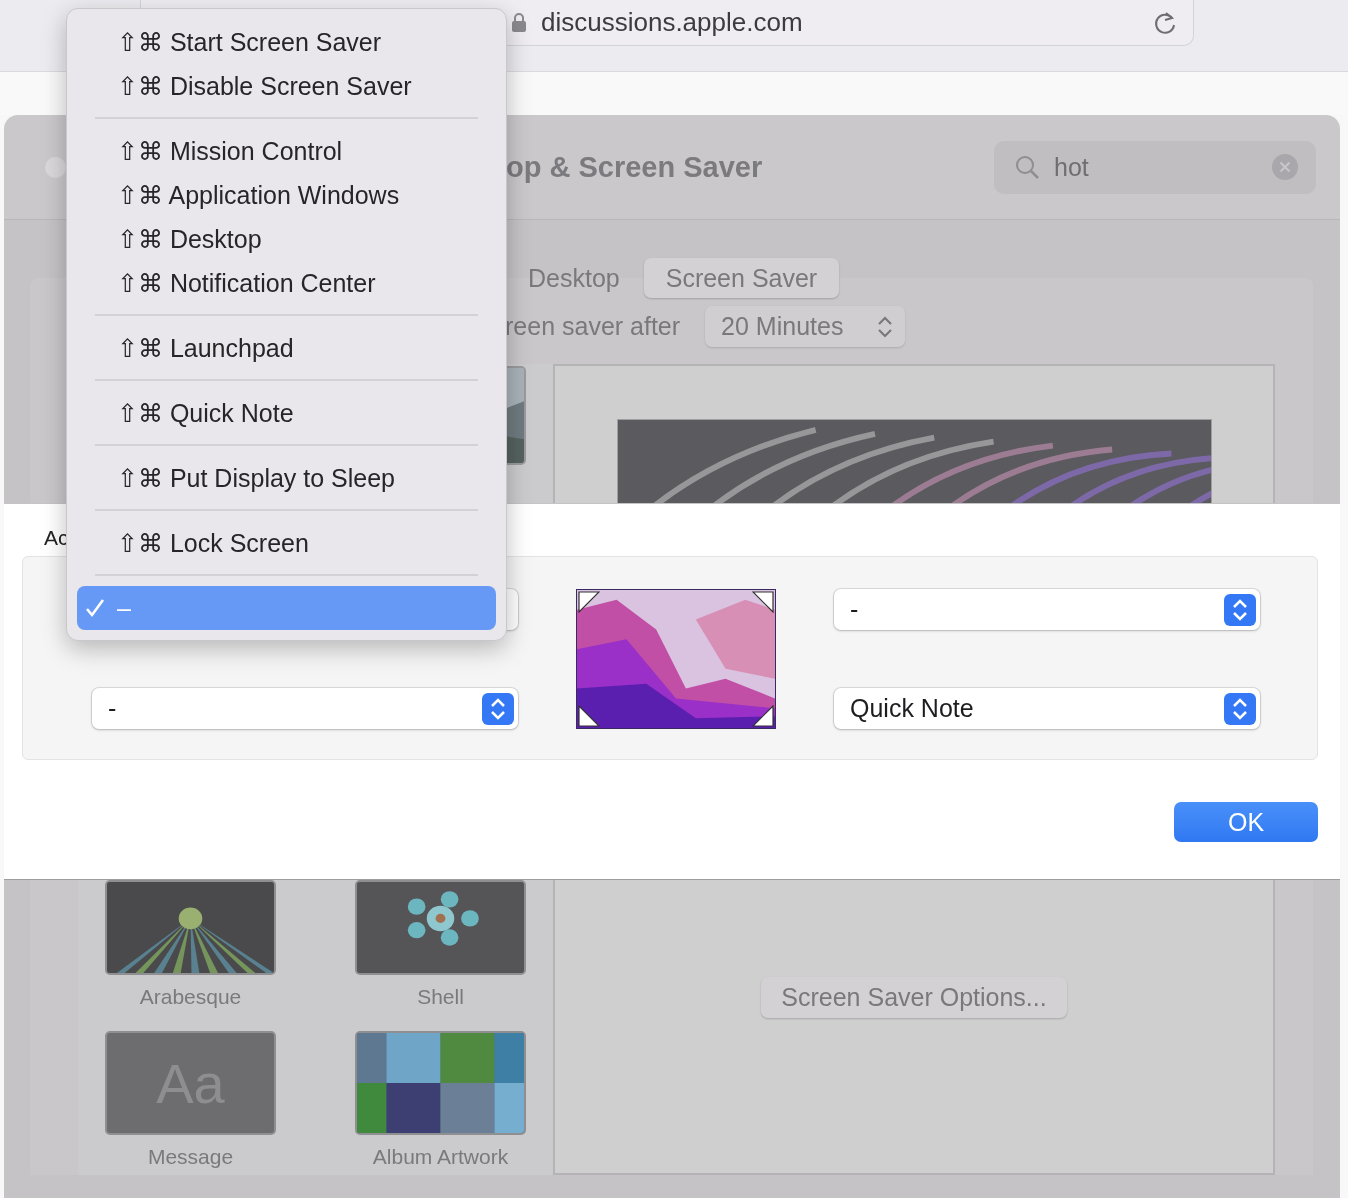 This screenshot has width=1348, height=1198. I want to click on corner-popup: Quick Note, so click(1047, 708).